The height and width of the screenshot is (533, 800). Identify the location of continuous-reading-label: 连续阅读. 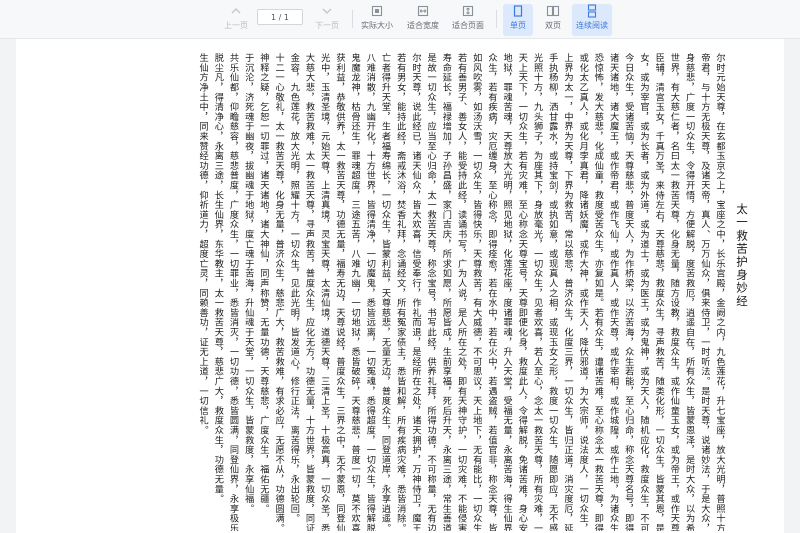
(592, 25).